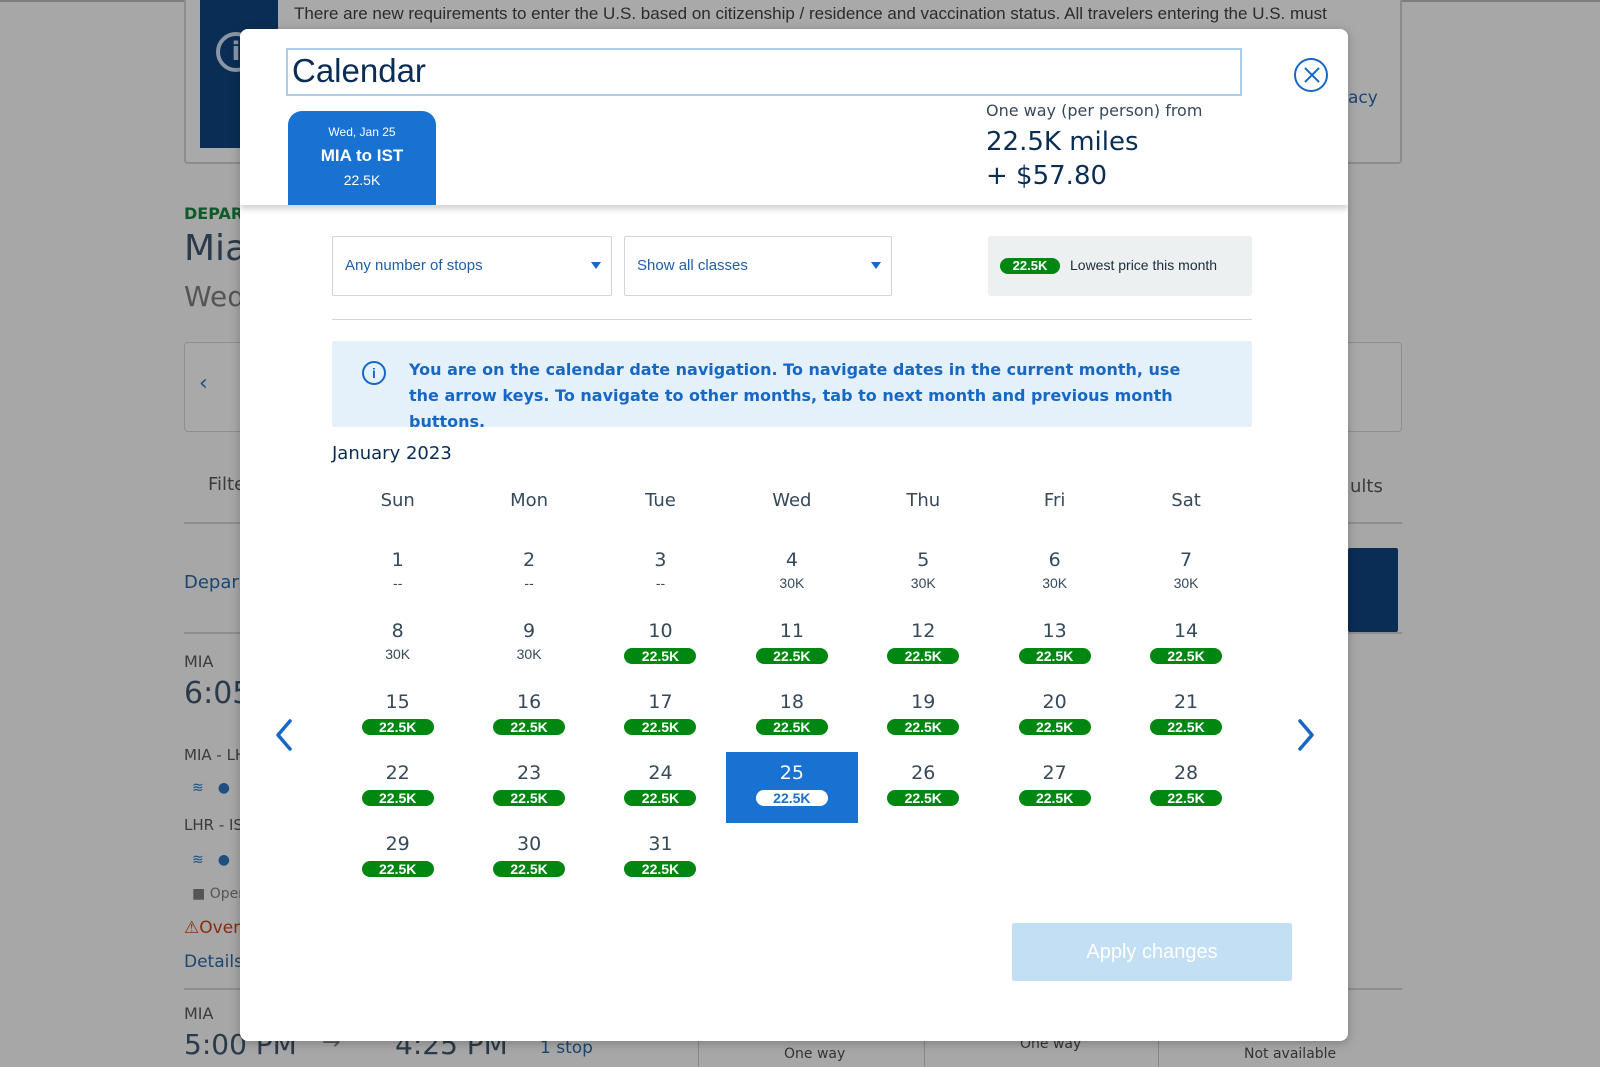  What do you see at coordinates (1186, 631) in the screenshot?
I see `day-number: 14` at bounding box center [1186, 631].